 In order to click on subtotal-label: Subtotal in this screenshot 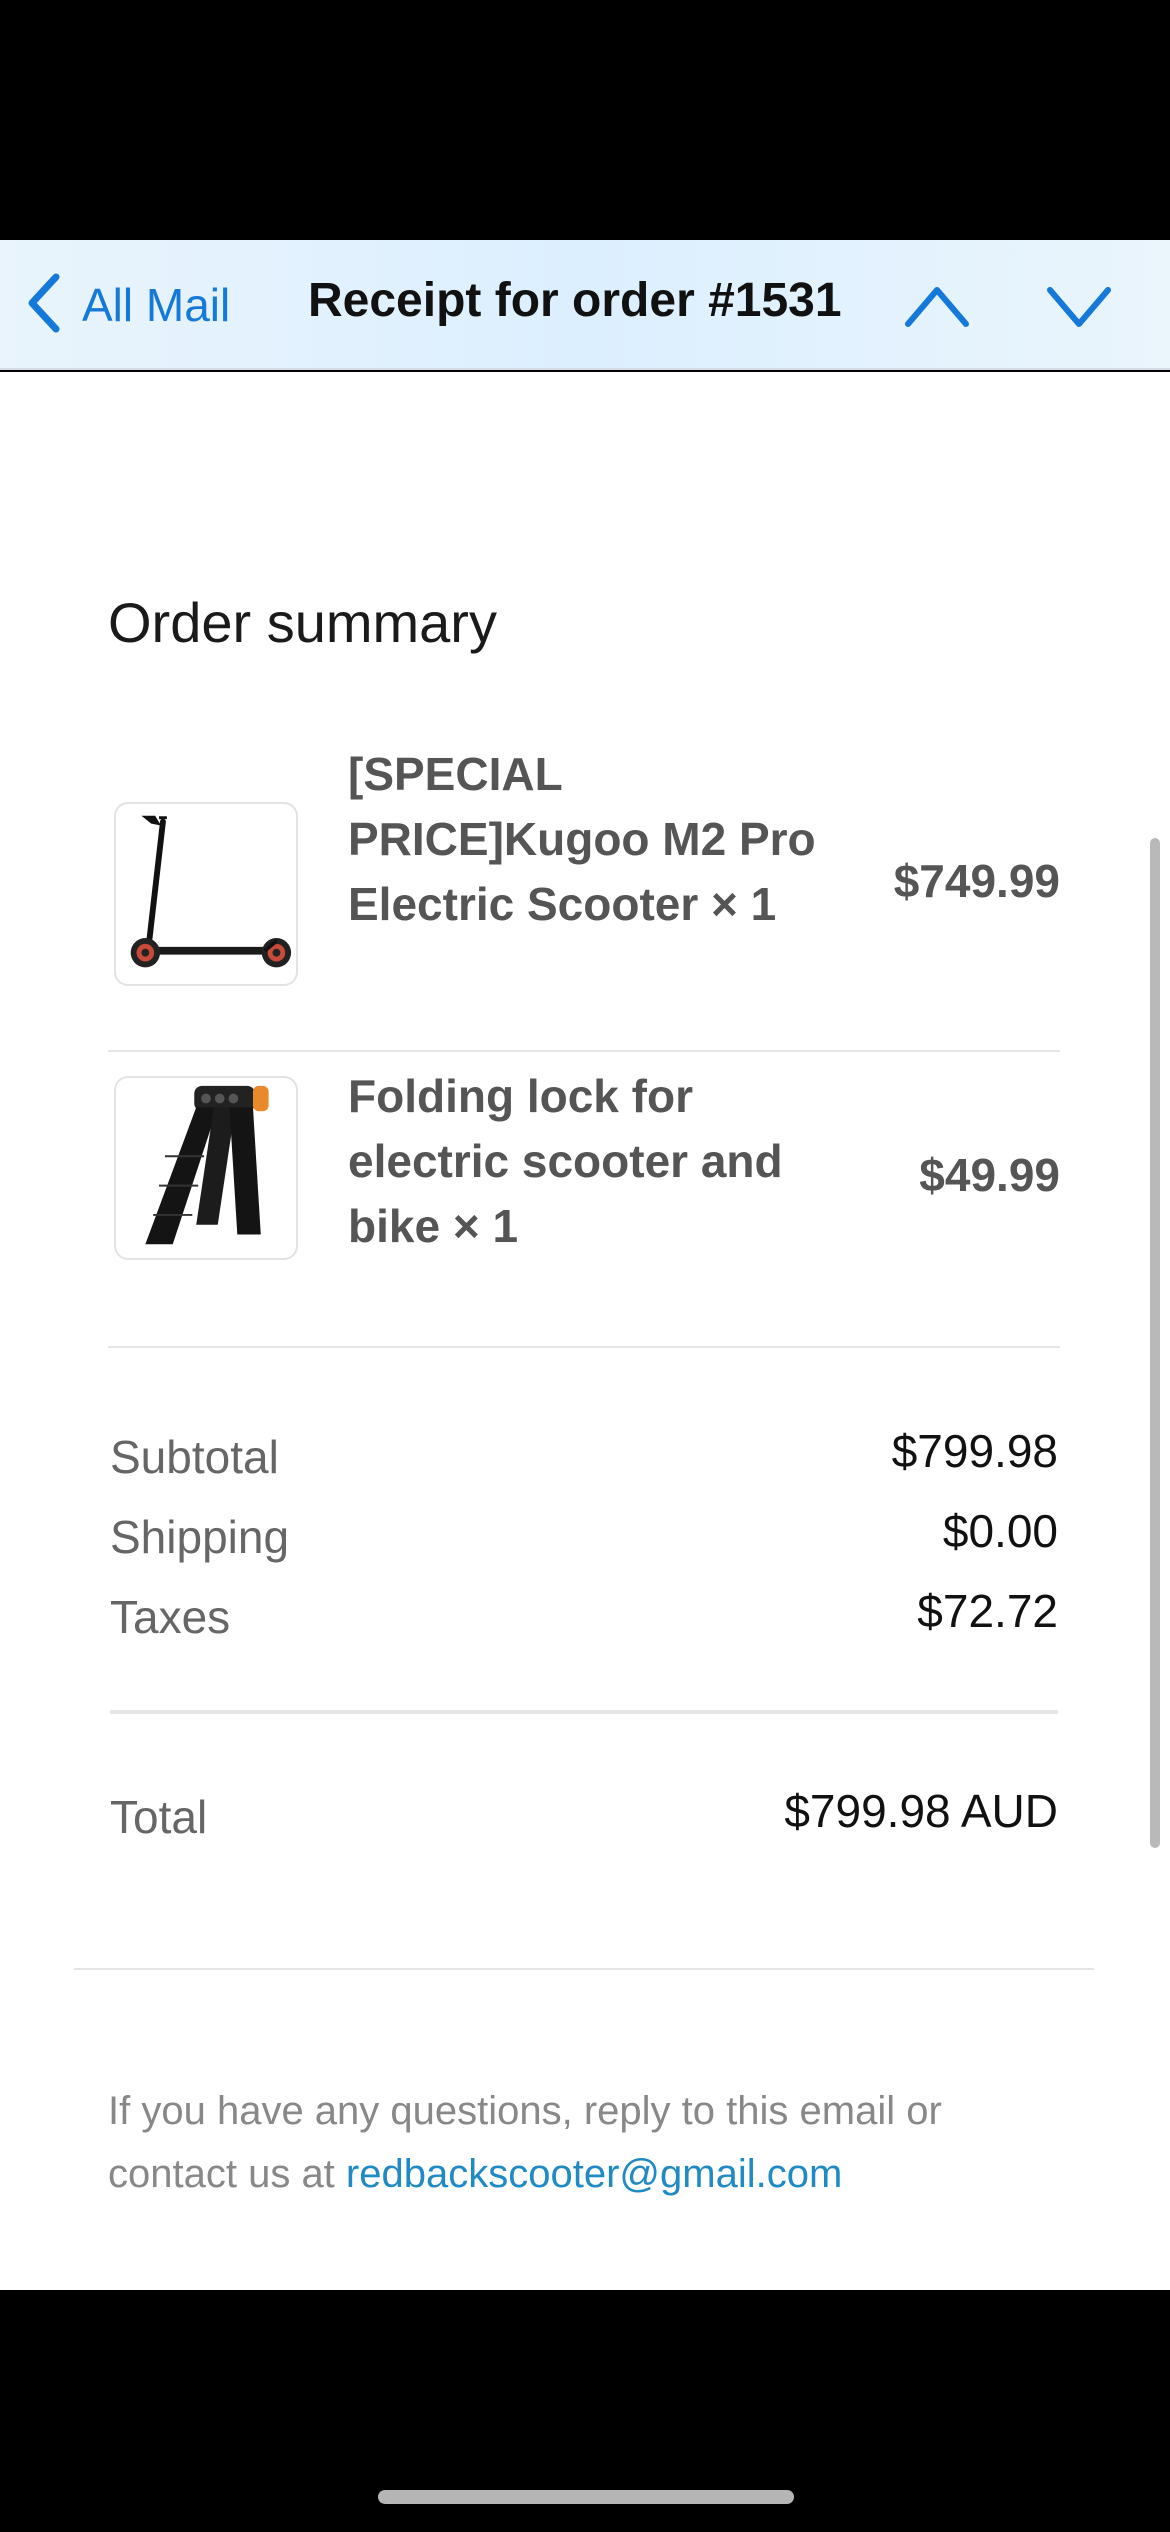, I will do `click(194, 1457)`.